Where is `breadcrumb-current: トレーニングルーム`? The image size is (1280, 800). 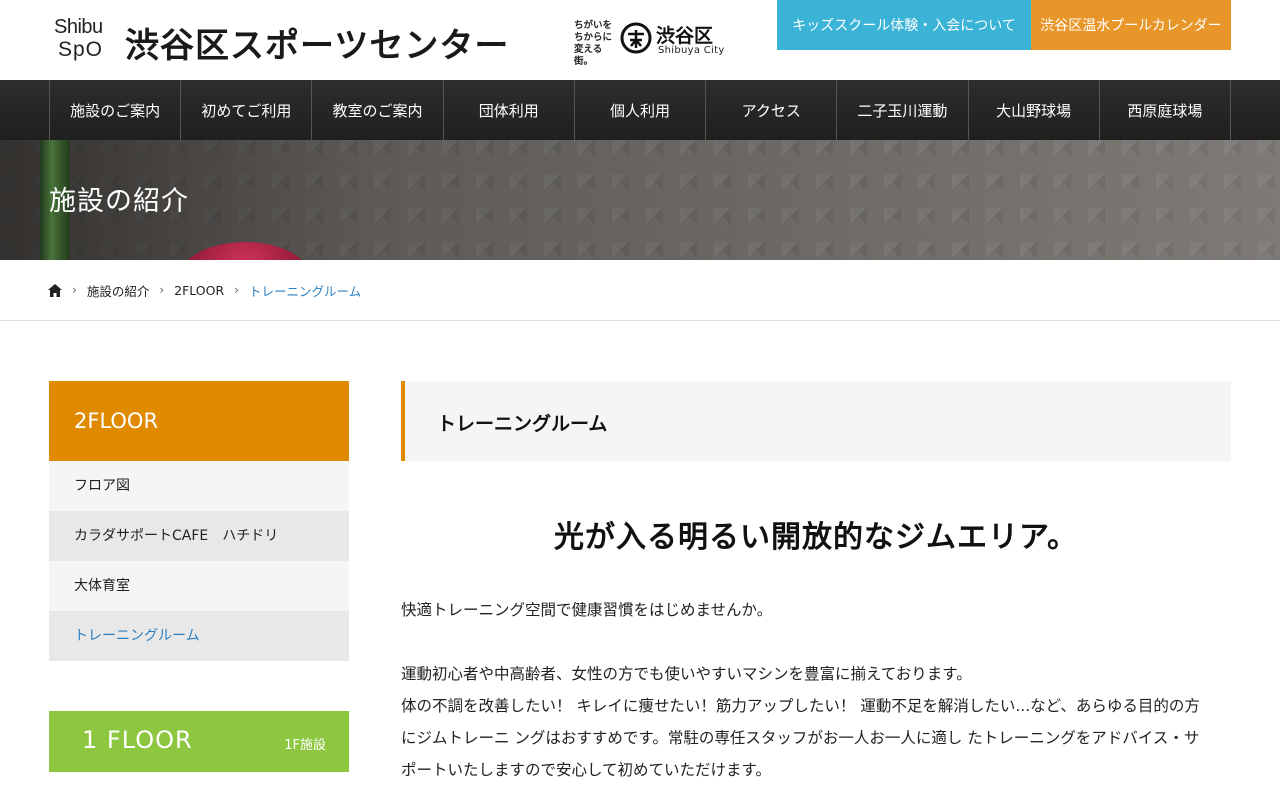 breadcrumb-current: トレーニングルーム is located at coordinates (305, 291).